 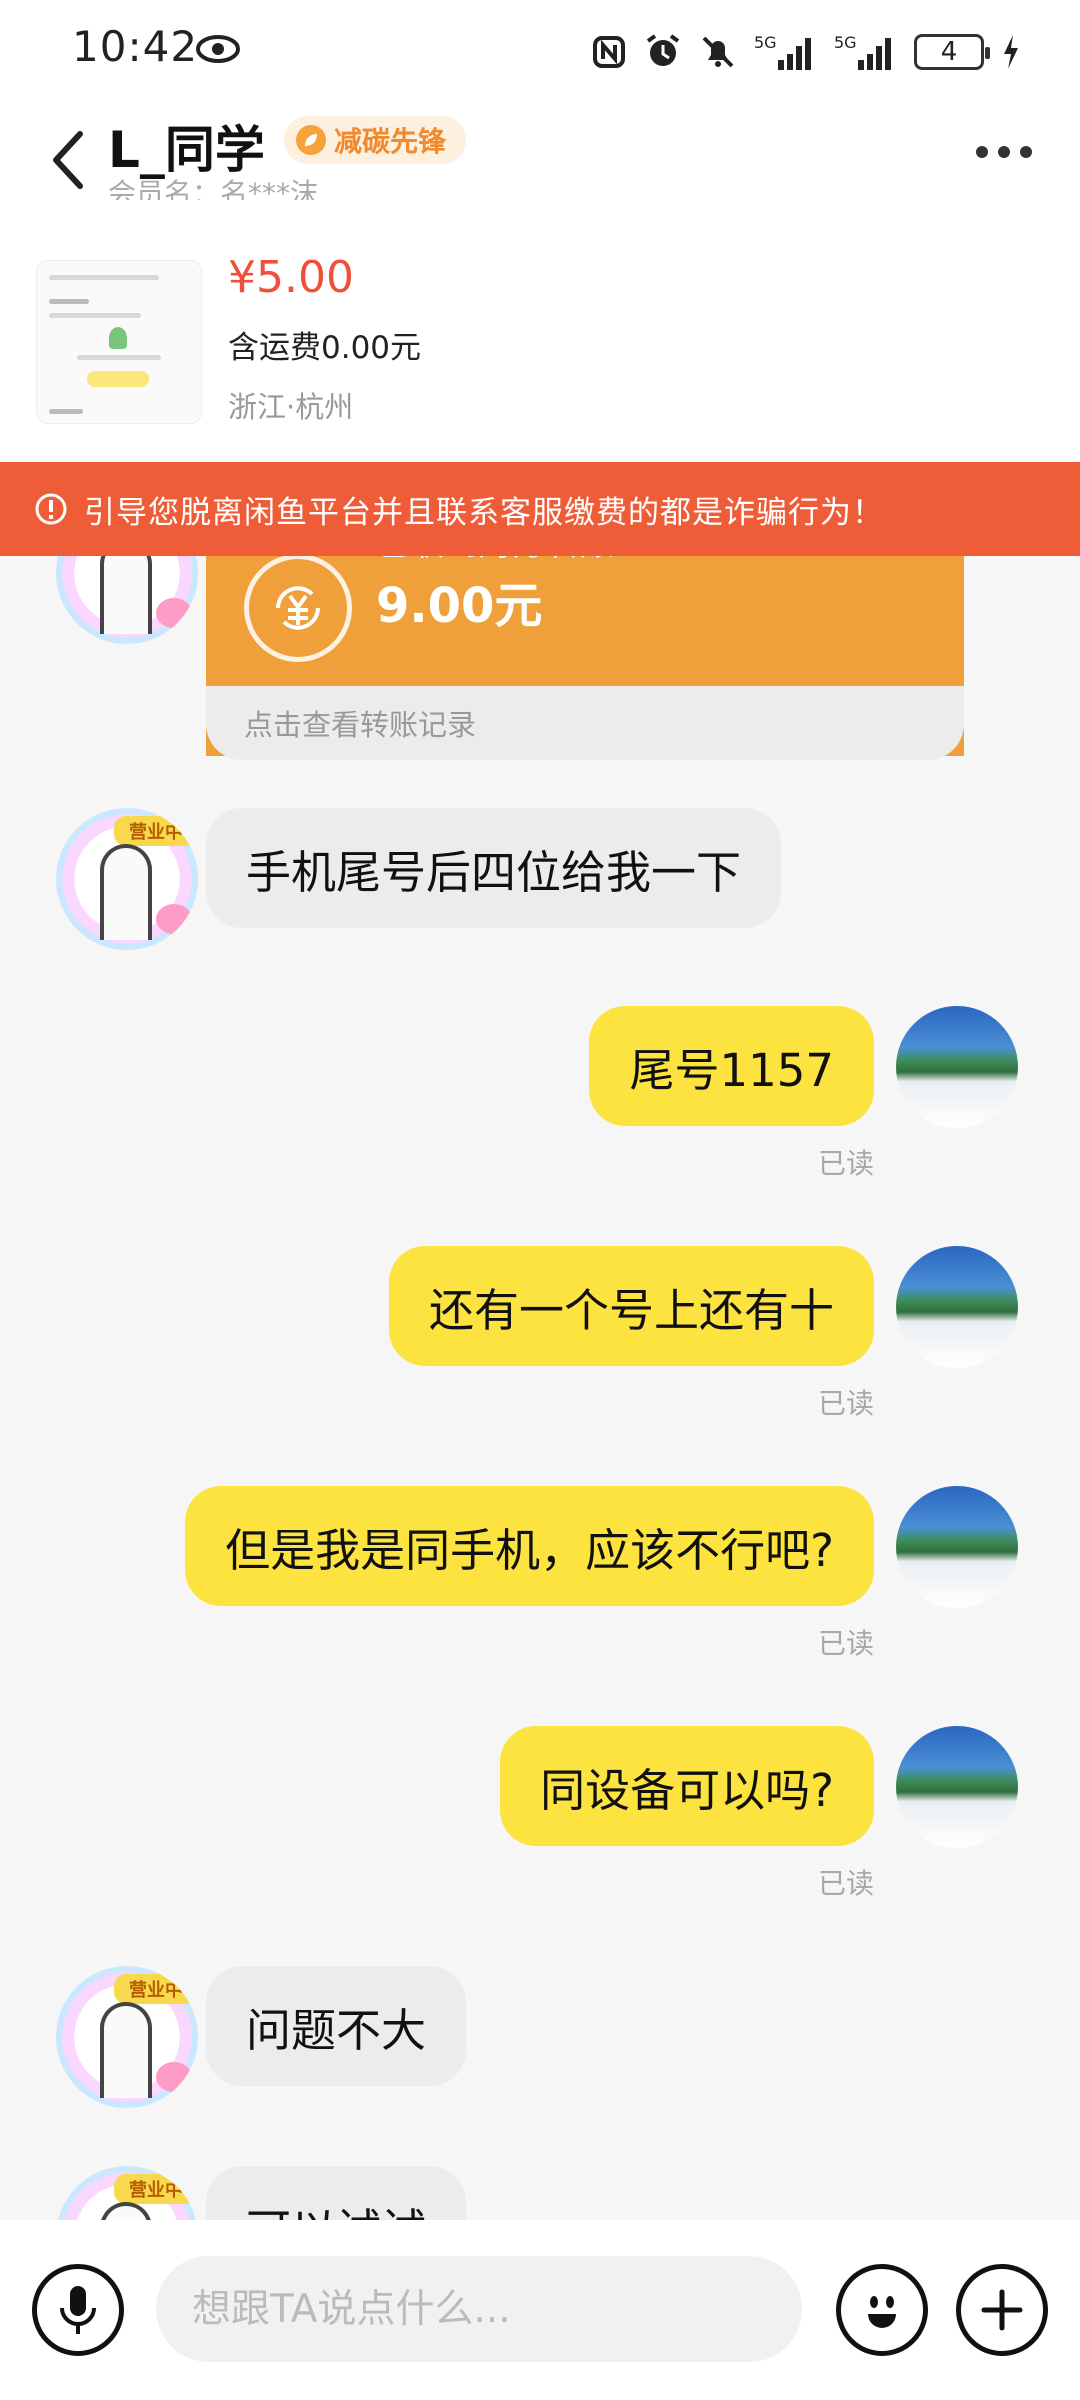 I want to click on leaf-badge-icon, so click(x=311, y=140).